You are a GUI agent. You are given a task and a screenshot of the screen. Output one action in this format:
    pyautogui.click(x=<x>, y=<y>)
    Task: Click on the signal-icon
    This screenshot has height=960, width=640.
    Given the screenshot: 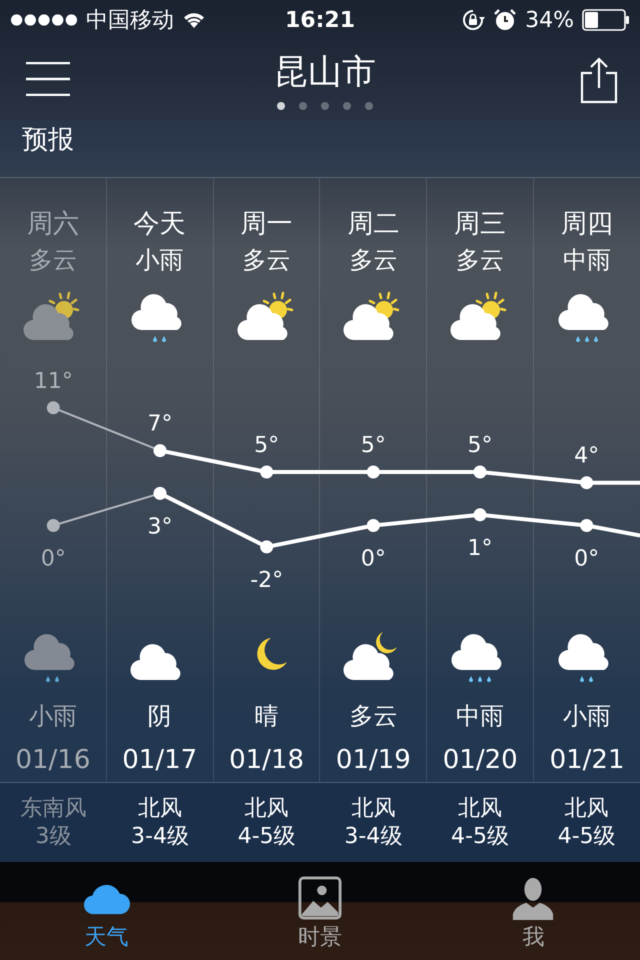 What is the action you would take?
    pyautogui.click(x=44, y=20)
    